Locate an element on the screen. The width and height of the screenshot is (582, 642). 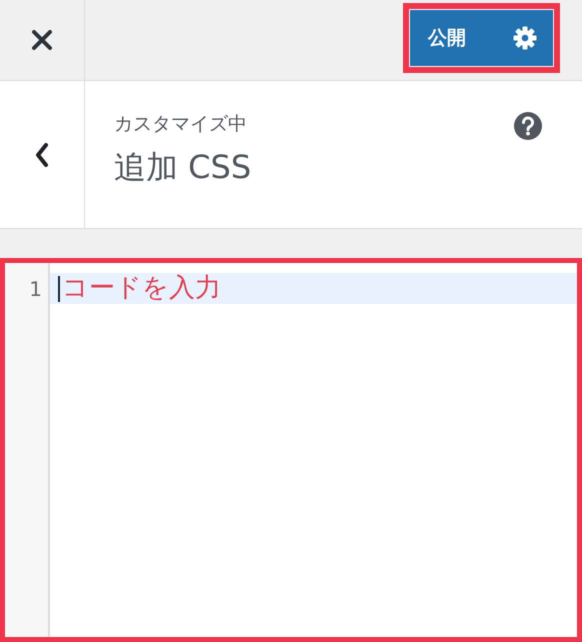
section-title: 追加 CSS is located at coordinates (183, 167).